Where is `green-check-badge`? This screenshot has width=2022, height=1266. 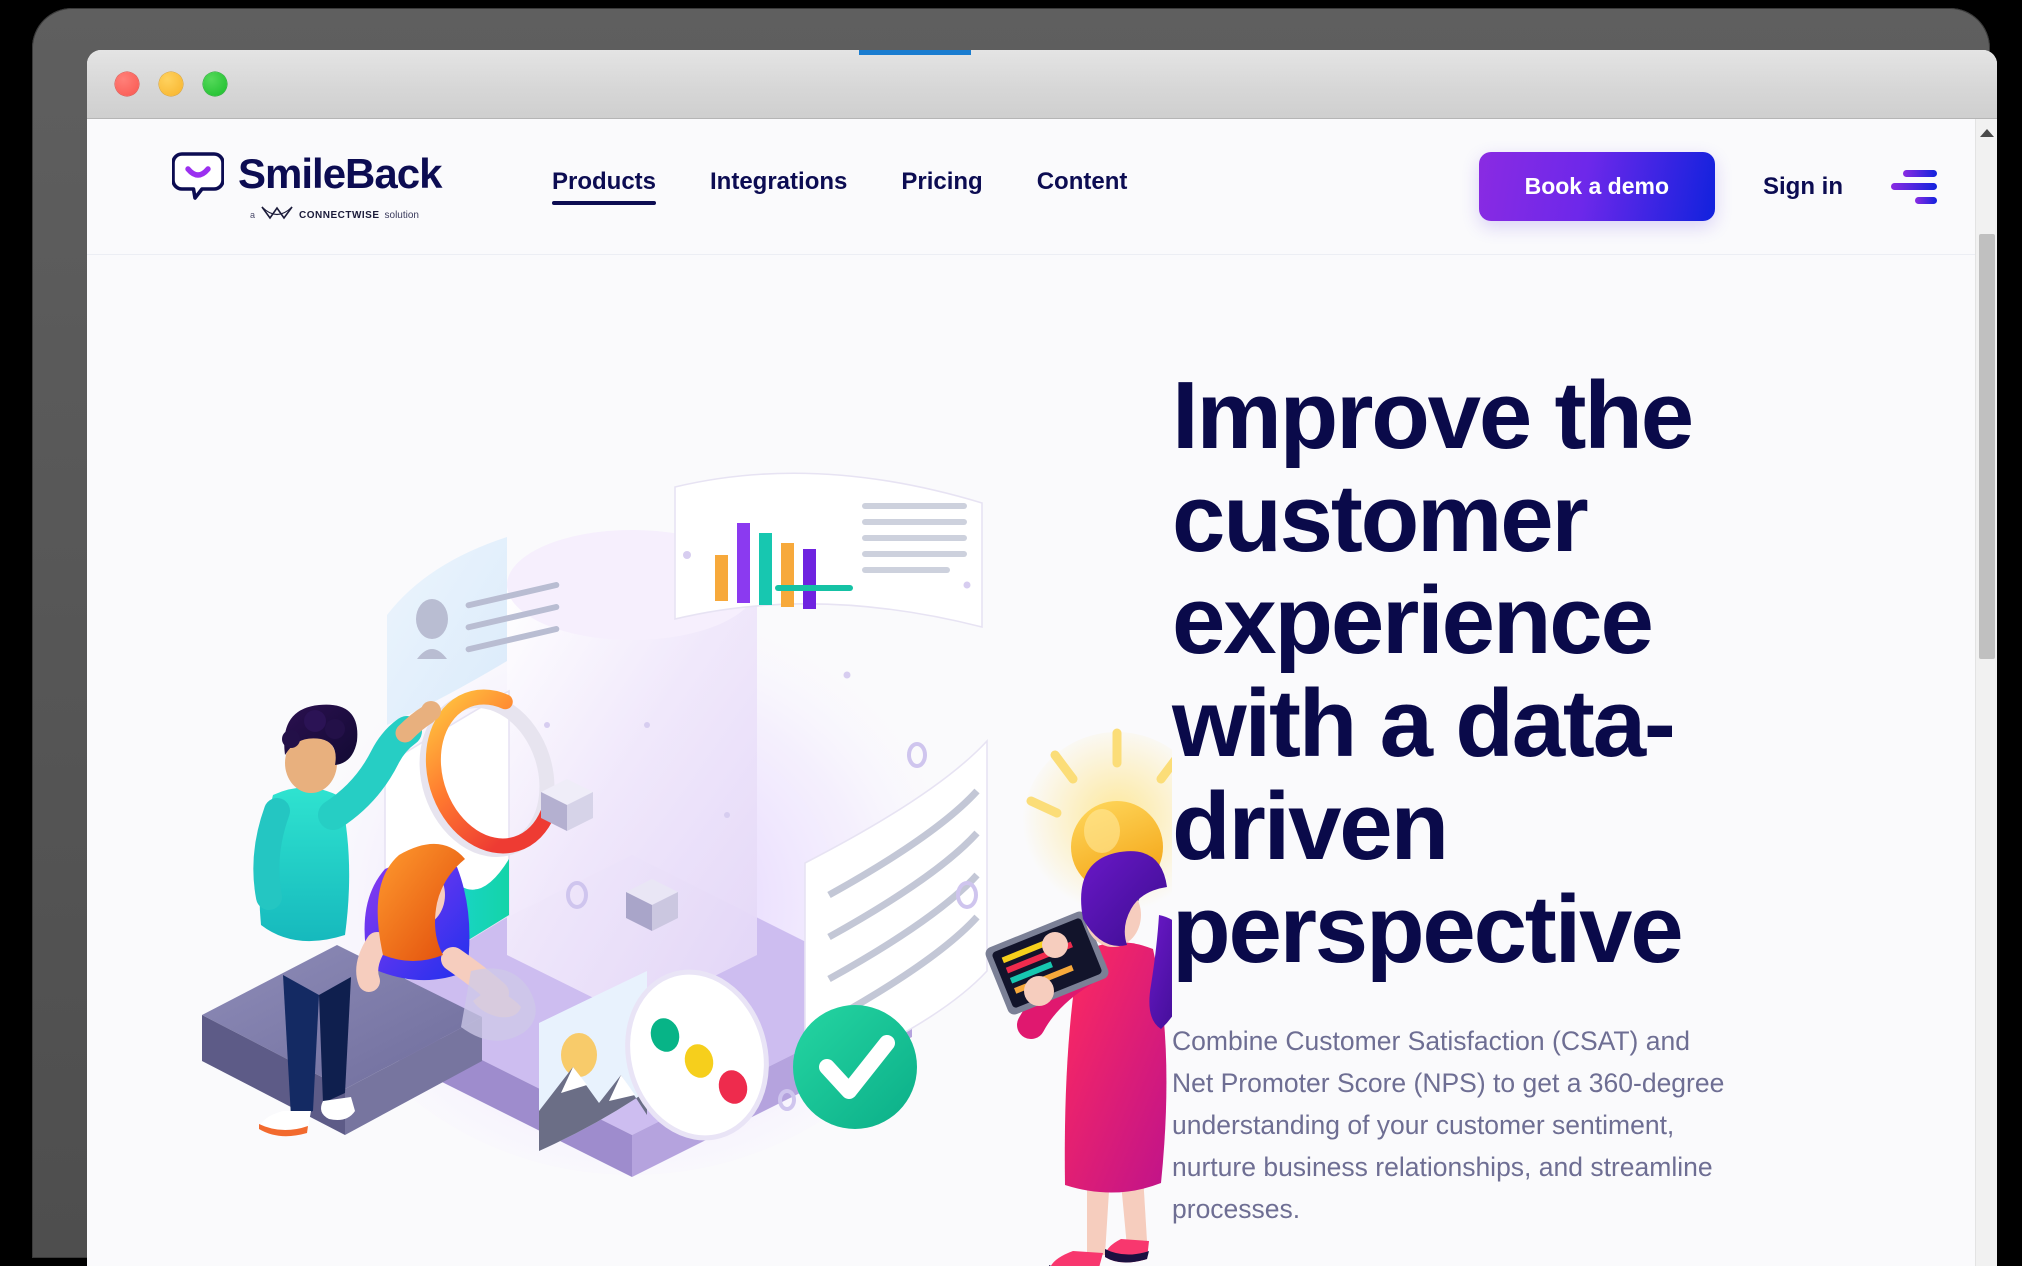
green-check-badge is located at coordinates (855, 1067).